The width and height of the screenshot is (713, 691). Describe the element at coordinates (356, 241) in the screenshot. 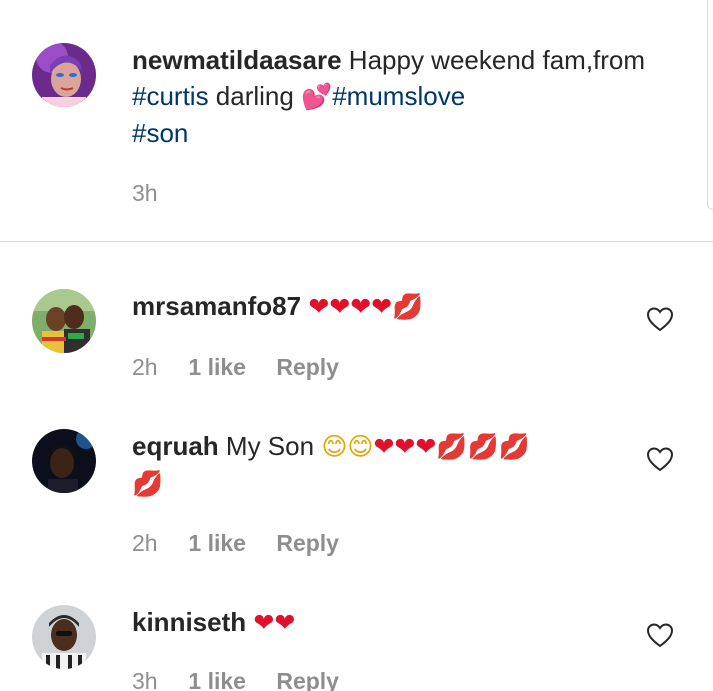

I see `divider` at that location.